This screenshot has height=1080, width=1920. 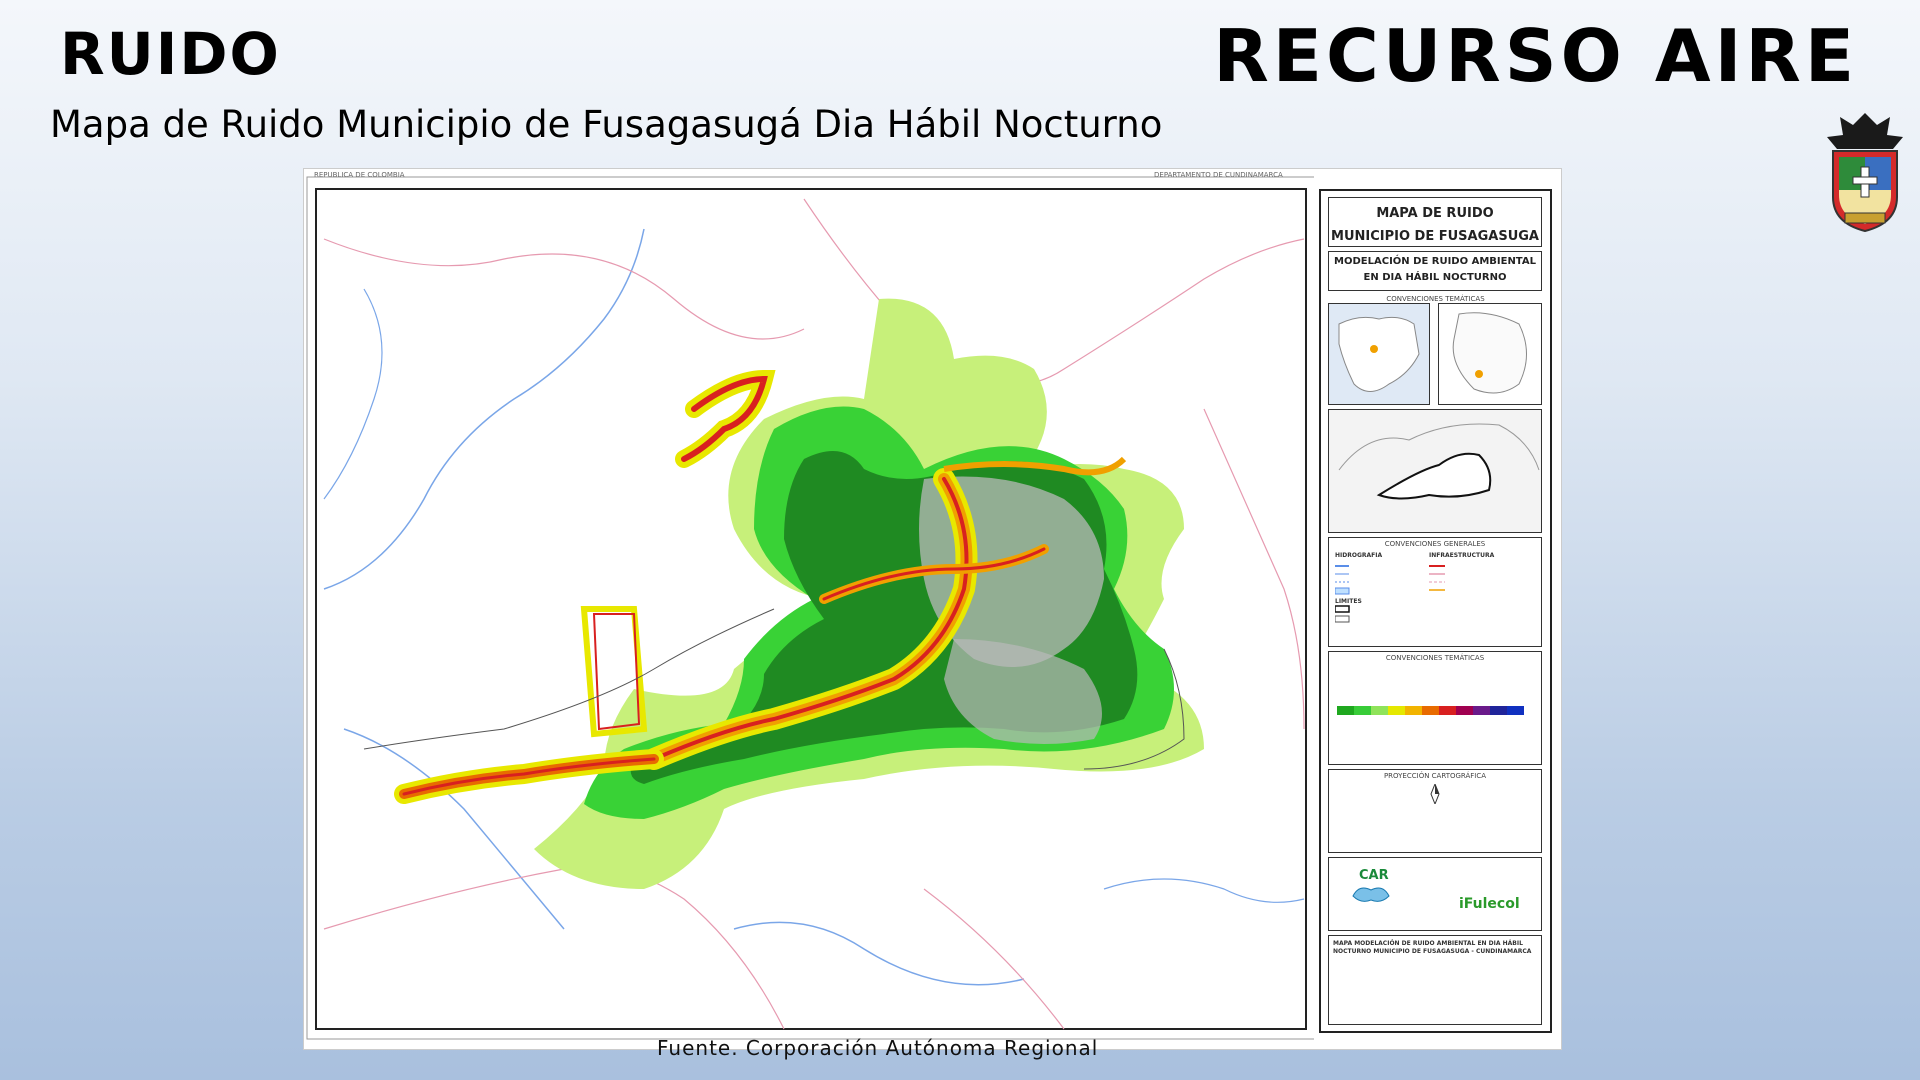 I want to click on general-conventions-symbols, so click(x=1390, y=594).